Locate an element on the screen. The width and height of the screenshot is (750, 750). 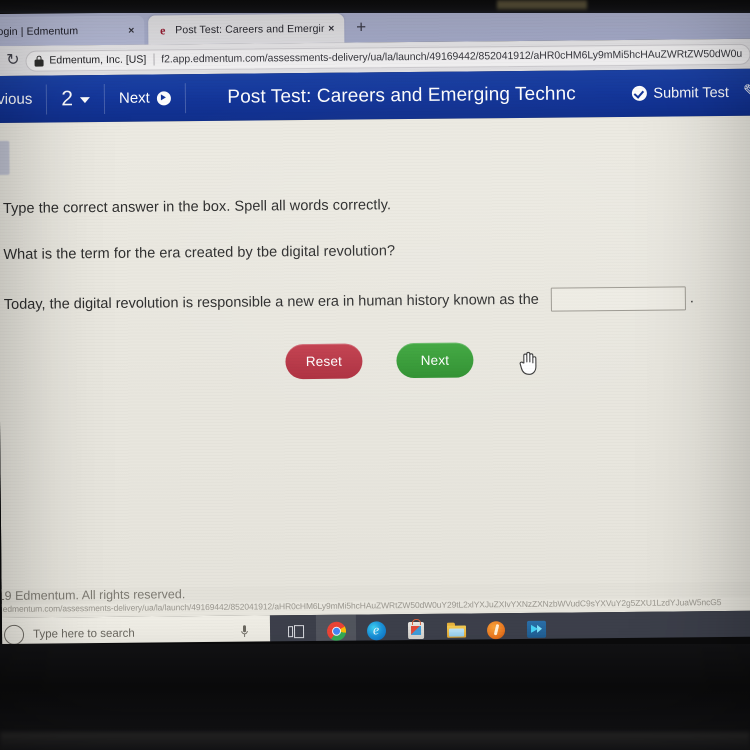
previous-button: evious is located at coordinates (23, 99).